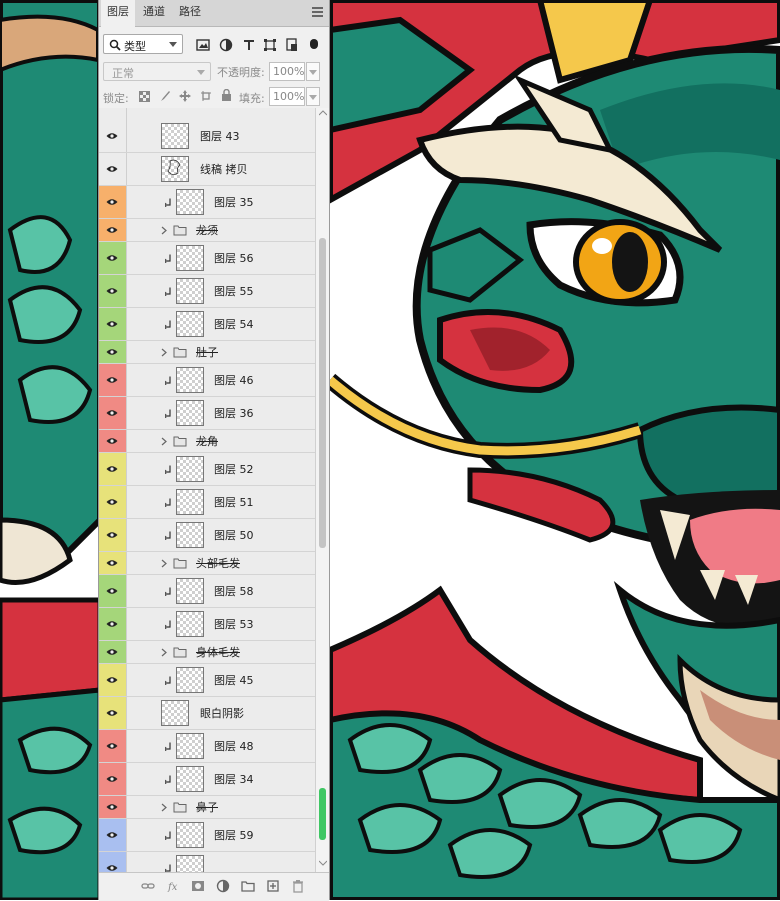 This screenshot has height=901, width=780. I want to click on layer-row: 图层 59, so click(207, 835).